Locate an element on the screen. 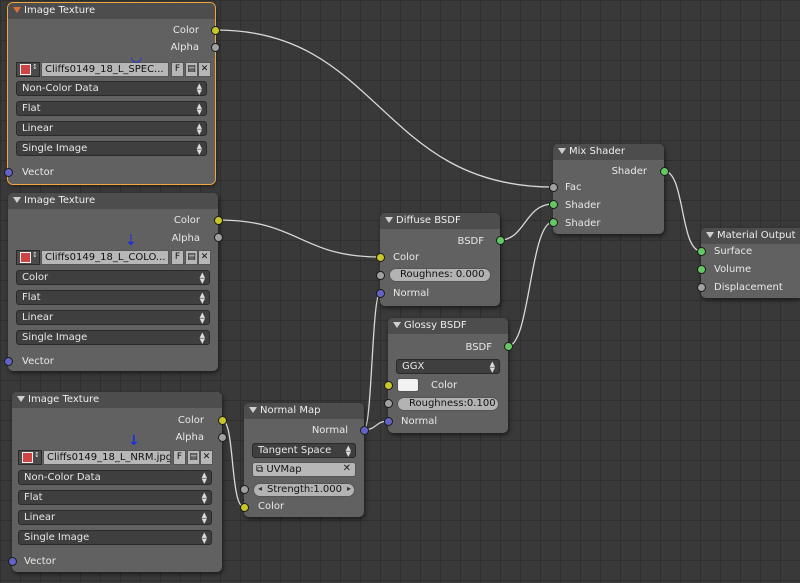 The image size is (800, 583). socket-mix-shader1-in is located at coordinates (553, 204).